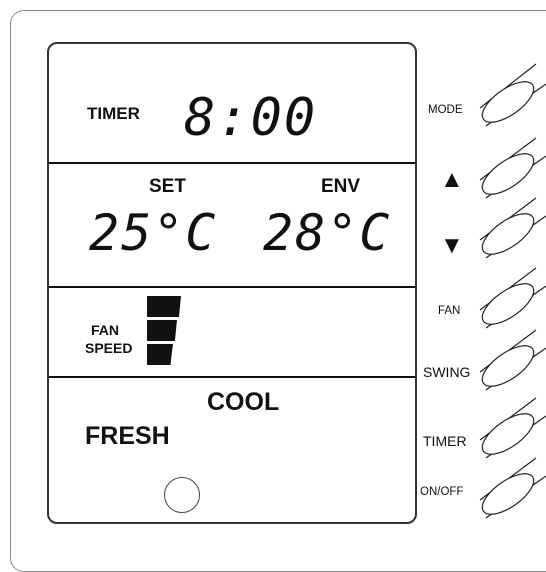 This screenshot has width=546, height=572. I want to click on up-button, so click(511, 169).